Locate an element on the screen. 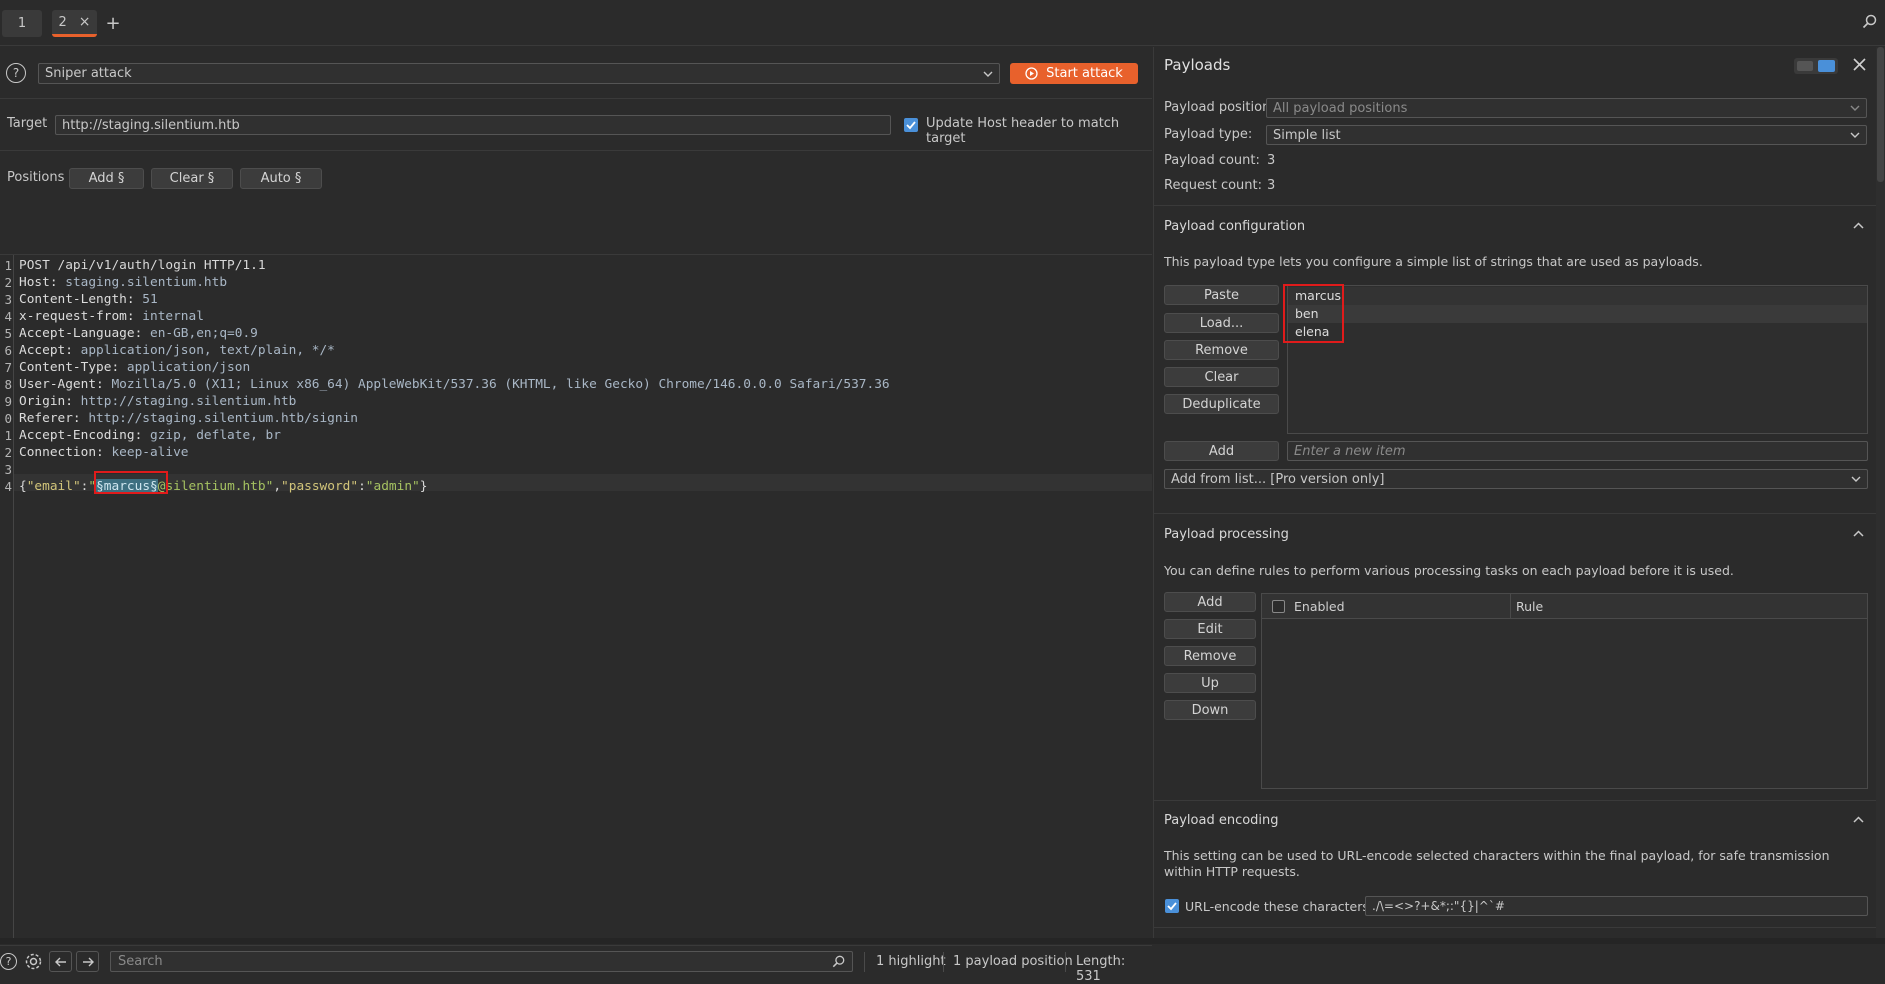  payload-type-select: Simple list is located at coordinates (1566, 135).